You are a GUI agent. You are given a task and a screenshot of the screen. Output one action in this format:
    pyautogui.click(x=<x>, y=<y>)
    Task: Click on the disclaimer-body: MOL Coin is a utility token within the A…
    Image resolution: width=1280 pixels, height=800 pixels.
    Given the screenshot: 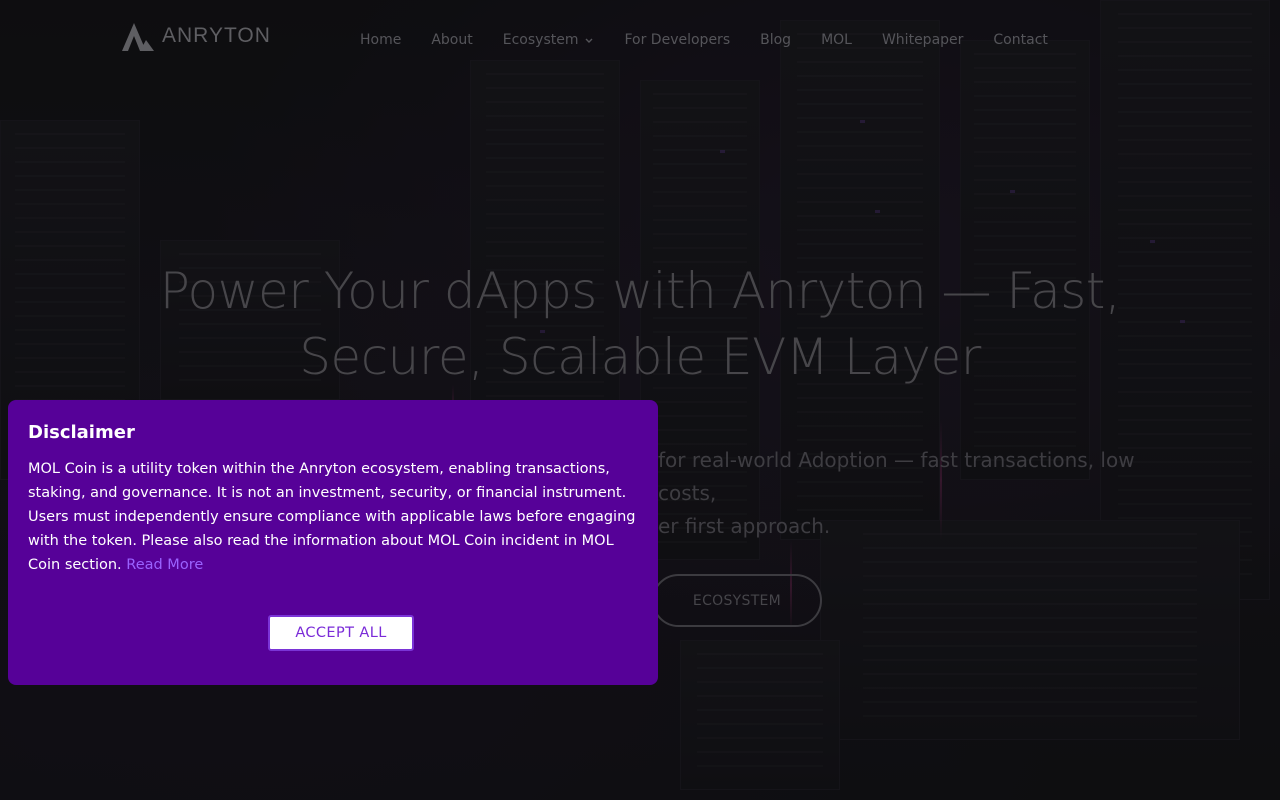 What is the action you would take?
    pyautogui.click(x=333, y=517)
    